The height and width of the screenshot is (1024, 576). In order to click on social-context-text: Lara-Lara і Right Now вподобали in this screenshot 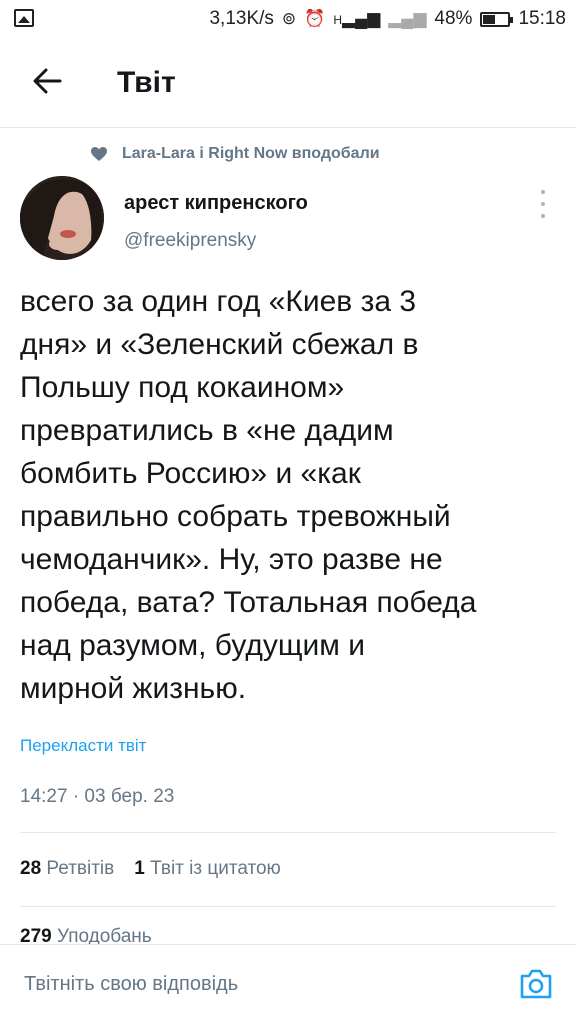, I will do `click(251, 153)`.